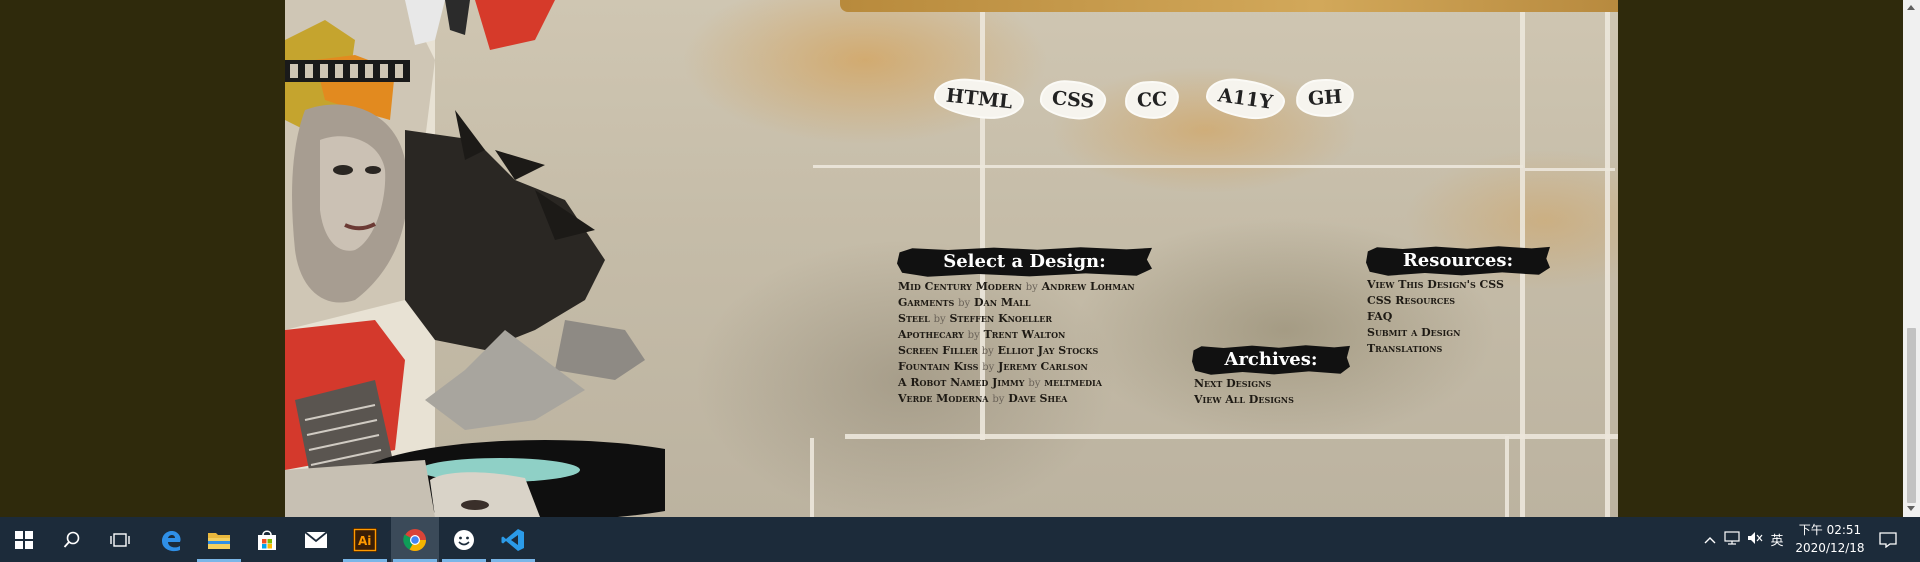 The width and height of the screenshot is (1920, 562). I want to click on list-item: View This Design's CSS, so click(1435, 285).